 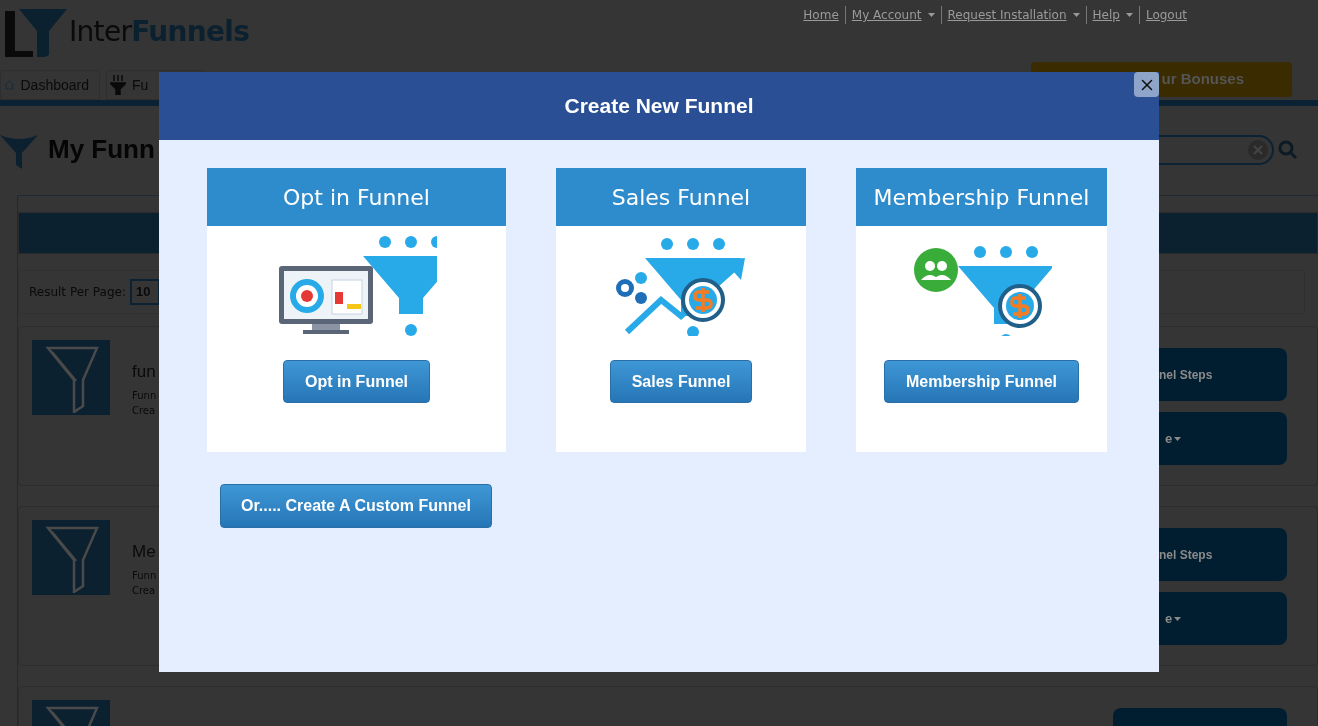 I want to click on clear-icon, so click(x=1258, y=149).